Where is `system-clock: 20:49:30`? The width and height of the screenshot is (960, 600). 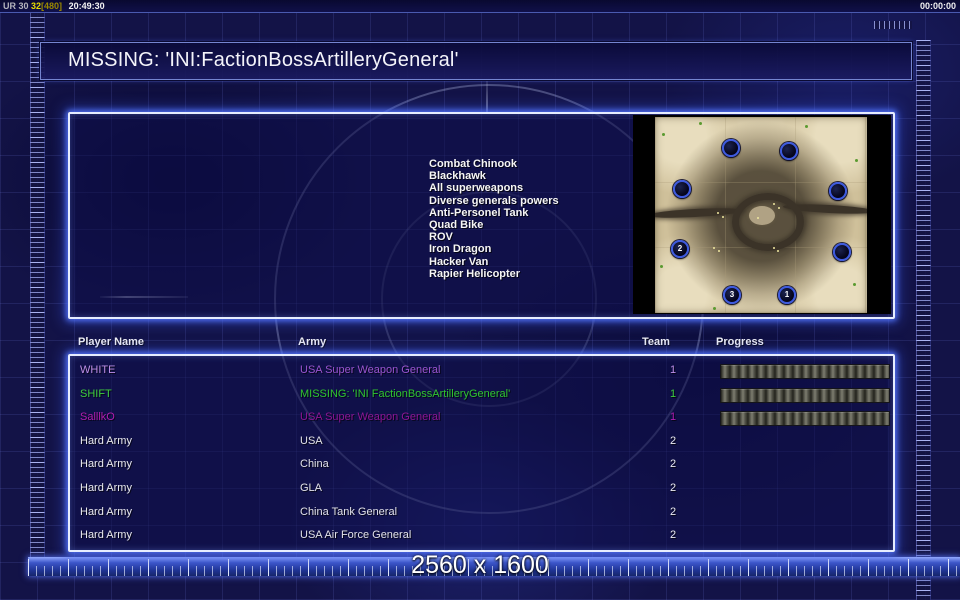
system-clock: 20:49:30 is located at coordinates (86, 6).